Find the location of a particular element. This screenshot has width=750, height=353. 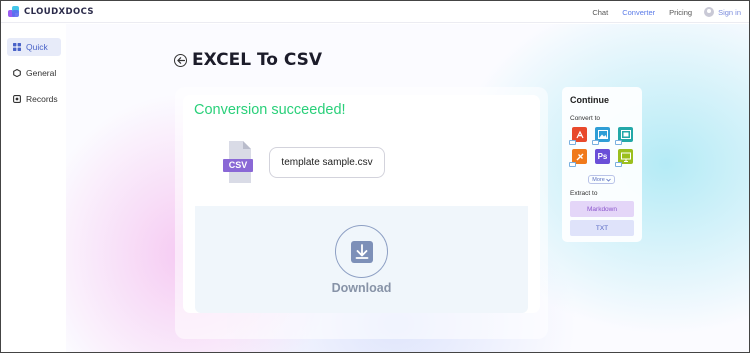

more-formats-button: More is located at coordinates (601, 179).